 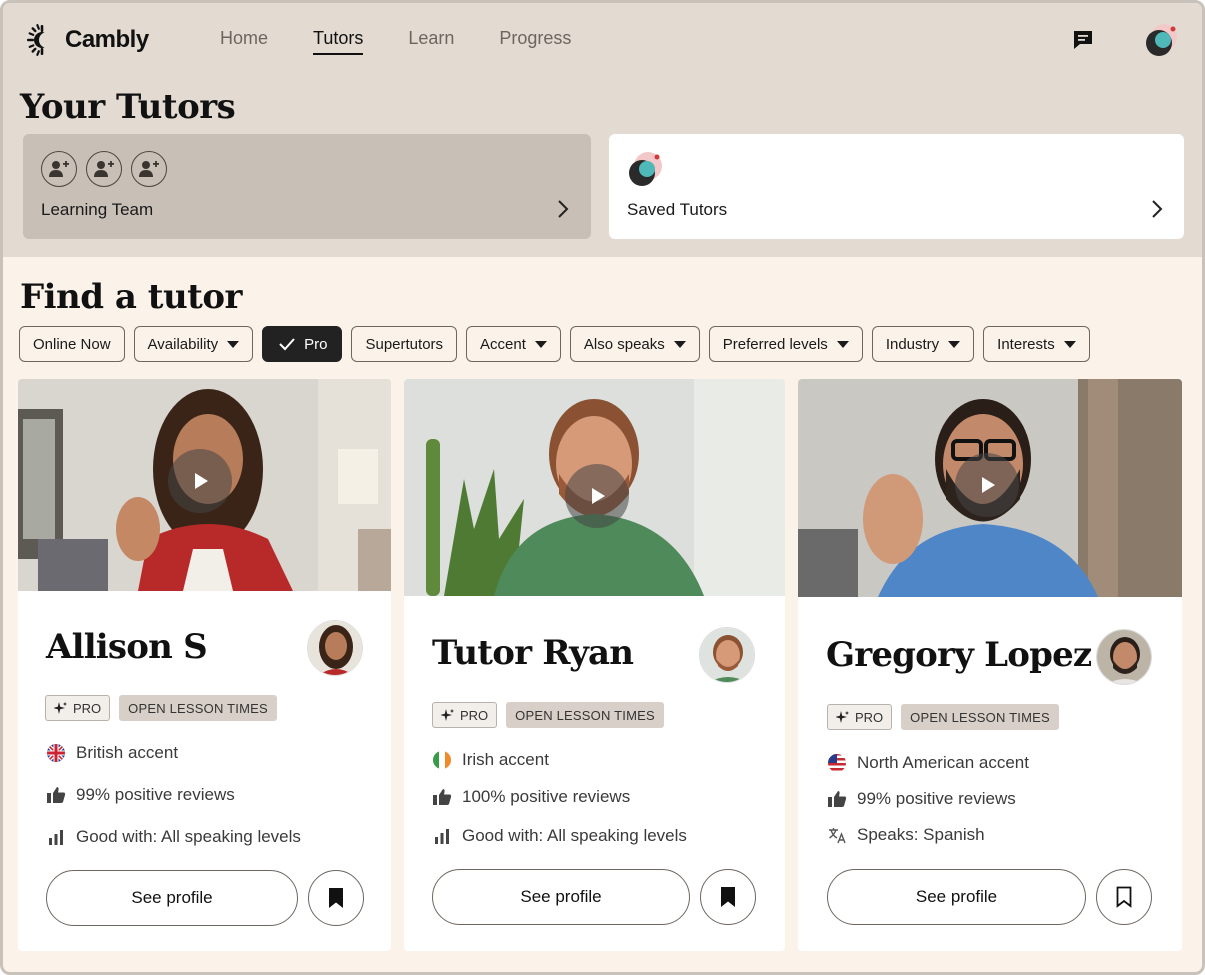 What do you see at coordinates (244, 41) in the screenshot?
I see `nav-home: Home` at bounding box center [244, 41].